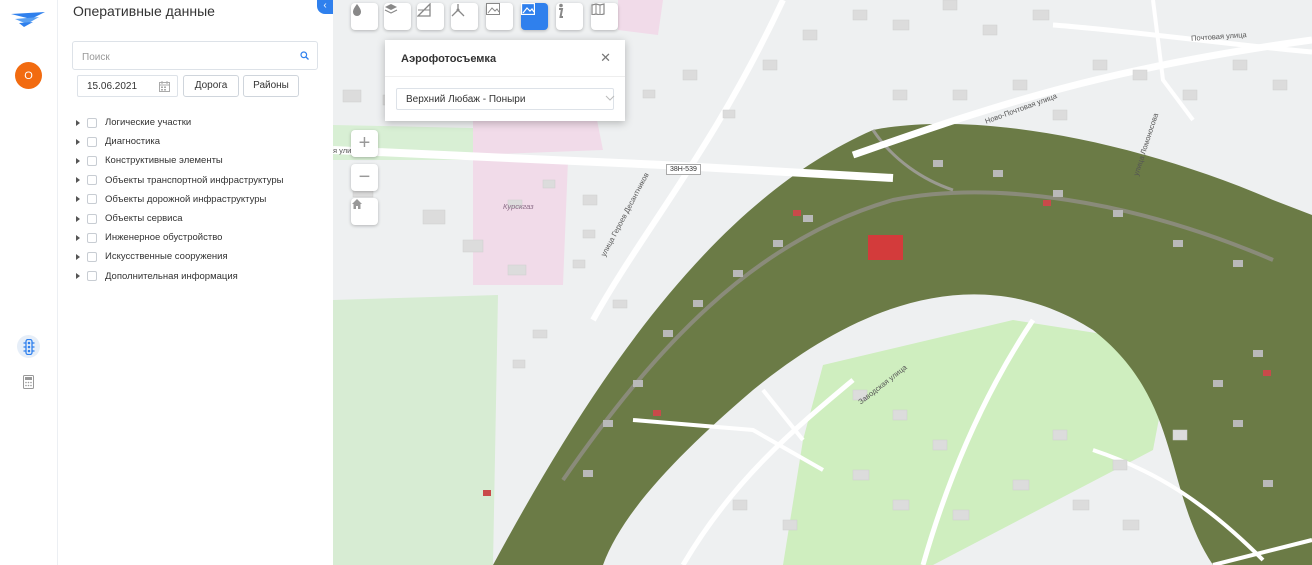  Describe the element at coordinates (430, 16) in the screenshot. I see `ruler-icon` at that location.